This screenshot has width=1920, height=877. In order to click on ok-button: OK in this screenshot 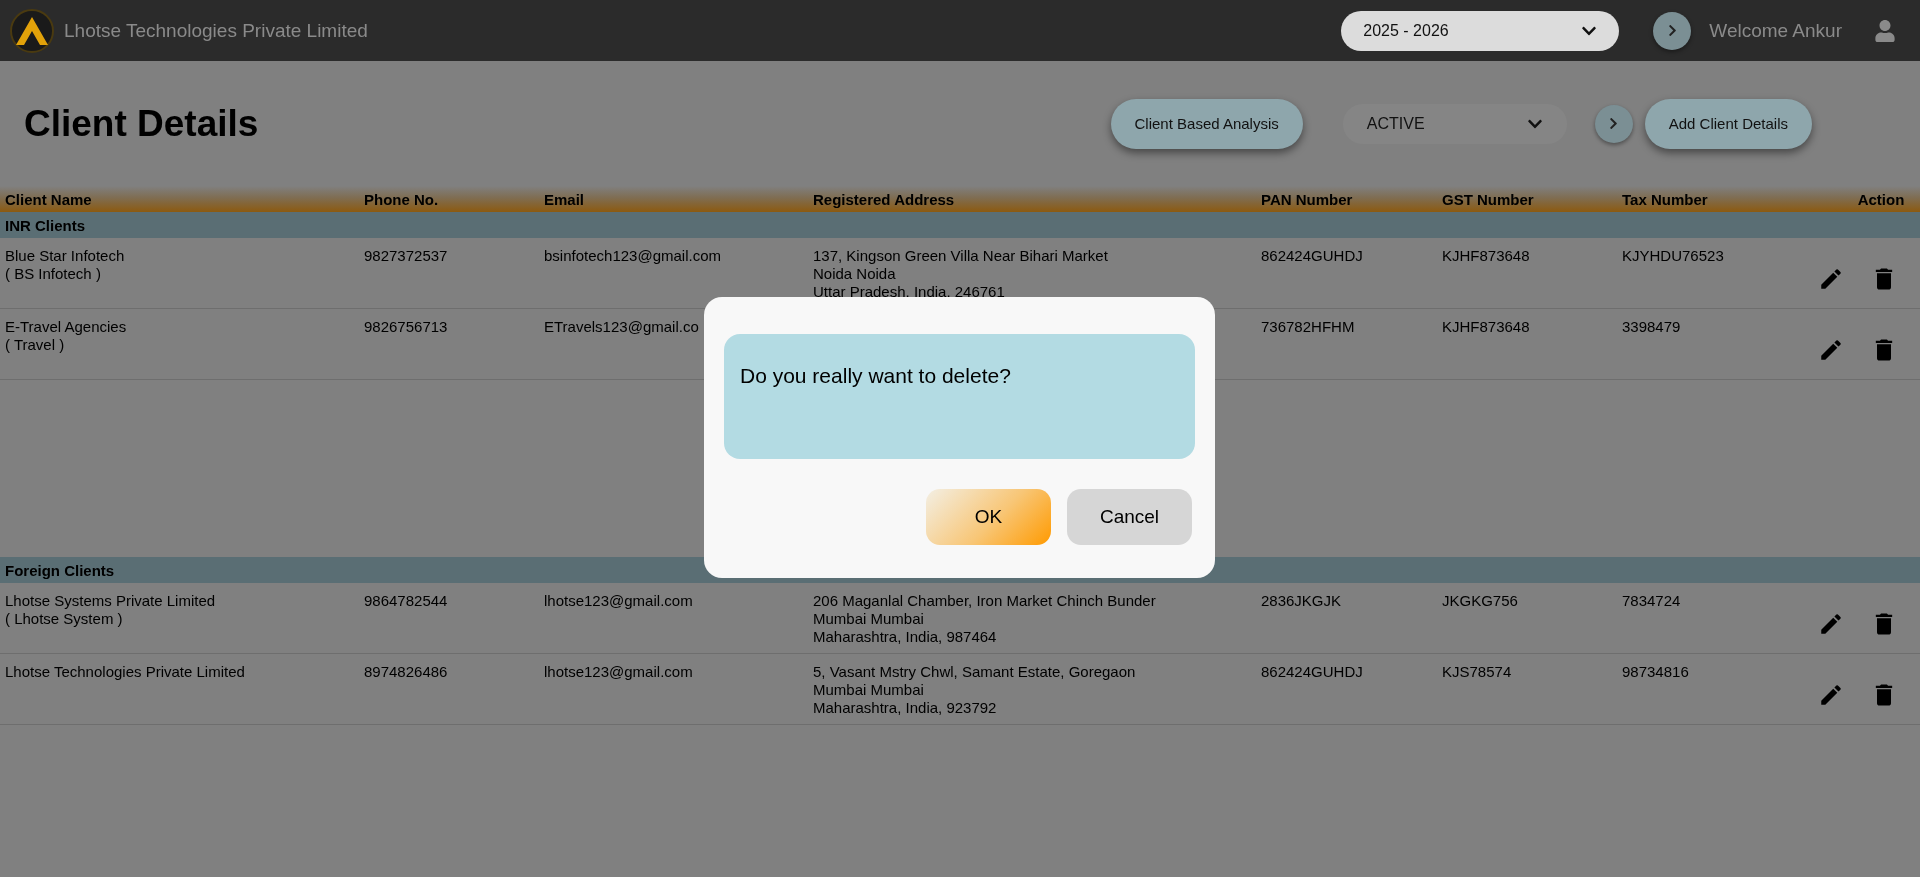, I will do `click(988, 517)`.